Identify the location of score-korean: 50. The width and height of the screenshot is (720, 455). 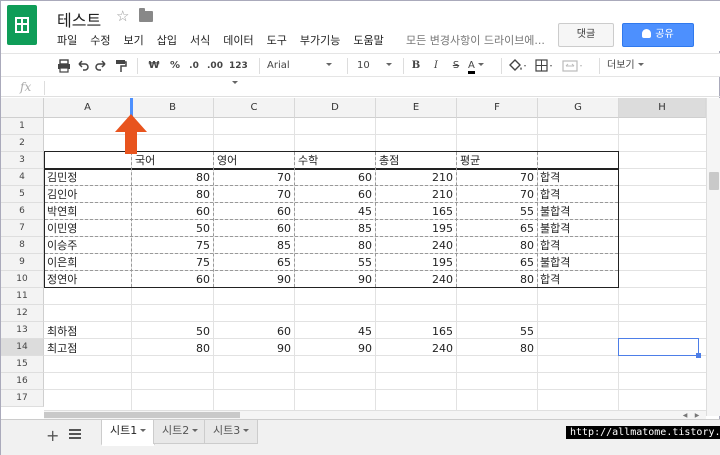
(172, 228).